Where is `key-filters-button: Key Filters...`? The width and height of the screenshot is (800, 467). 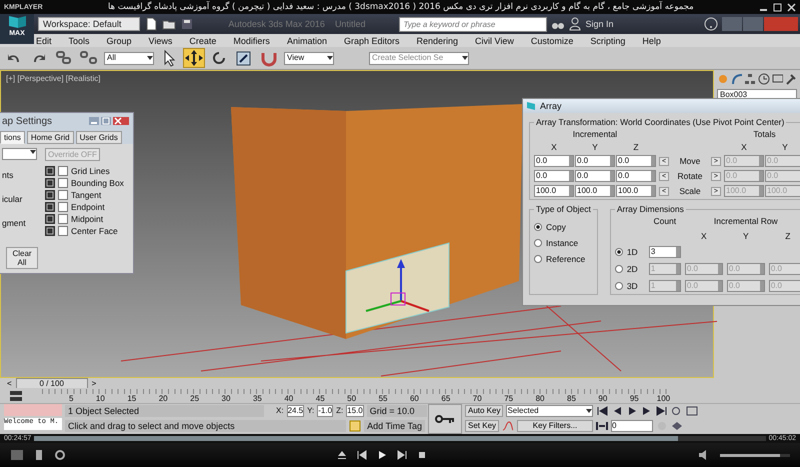
key-filters-button: Key Filters... is located at coordinates (555, 426).